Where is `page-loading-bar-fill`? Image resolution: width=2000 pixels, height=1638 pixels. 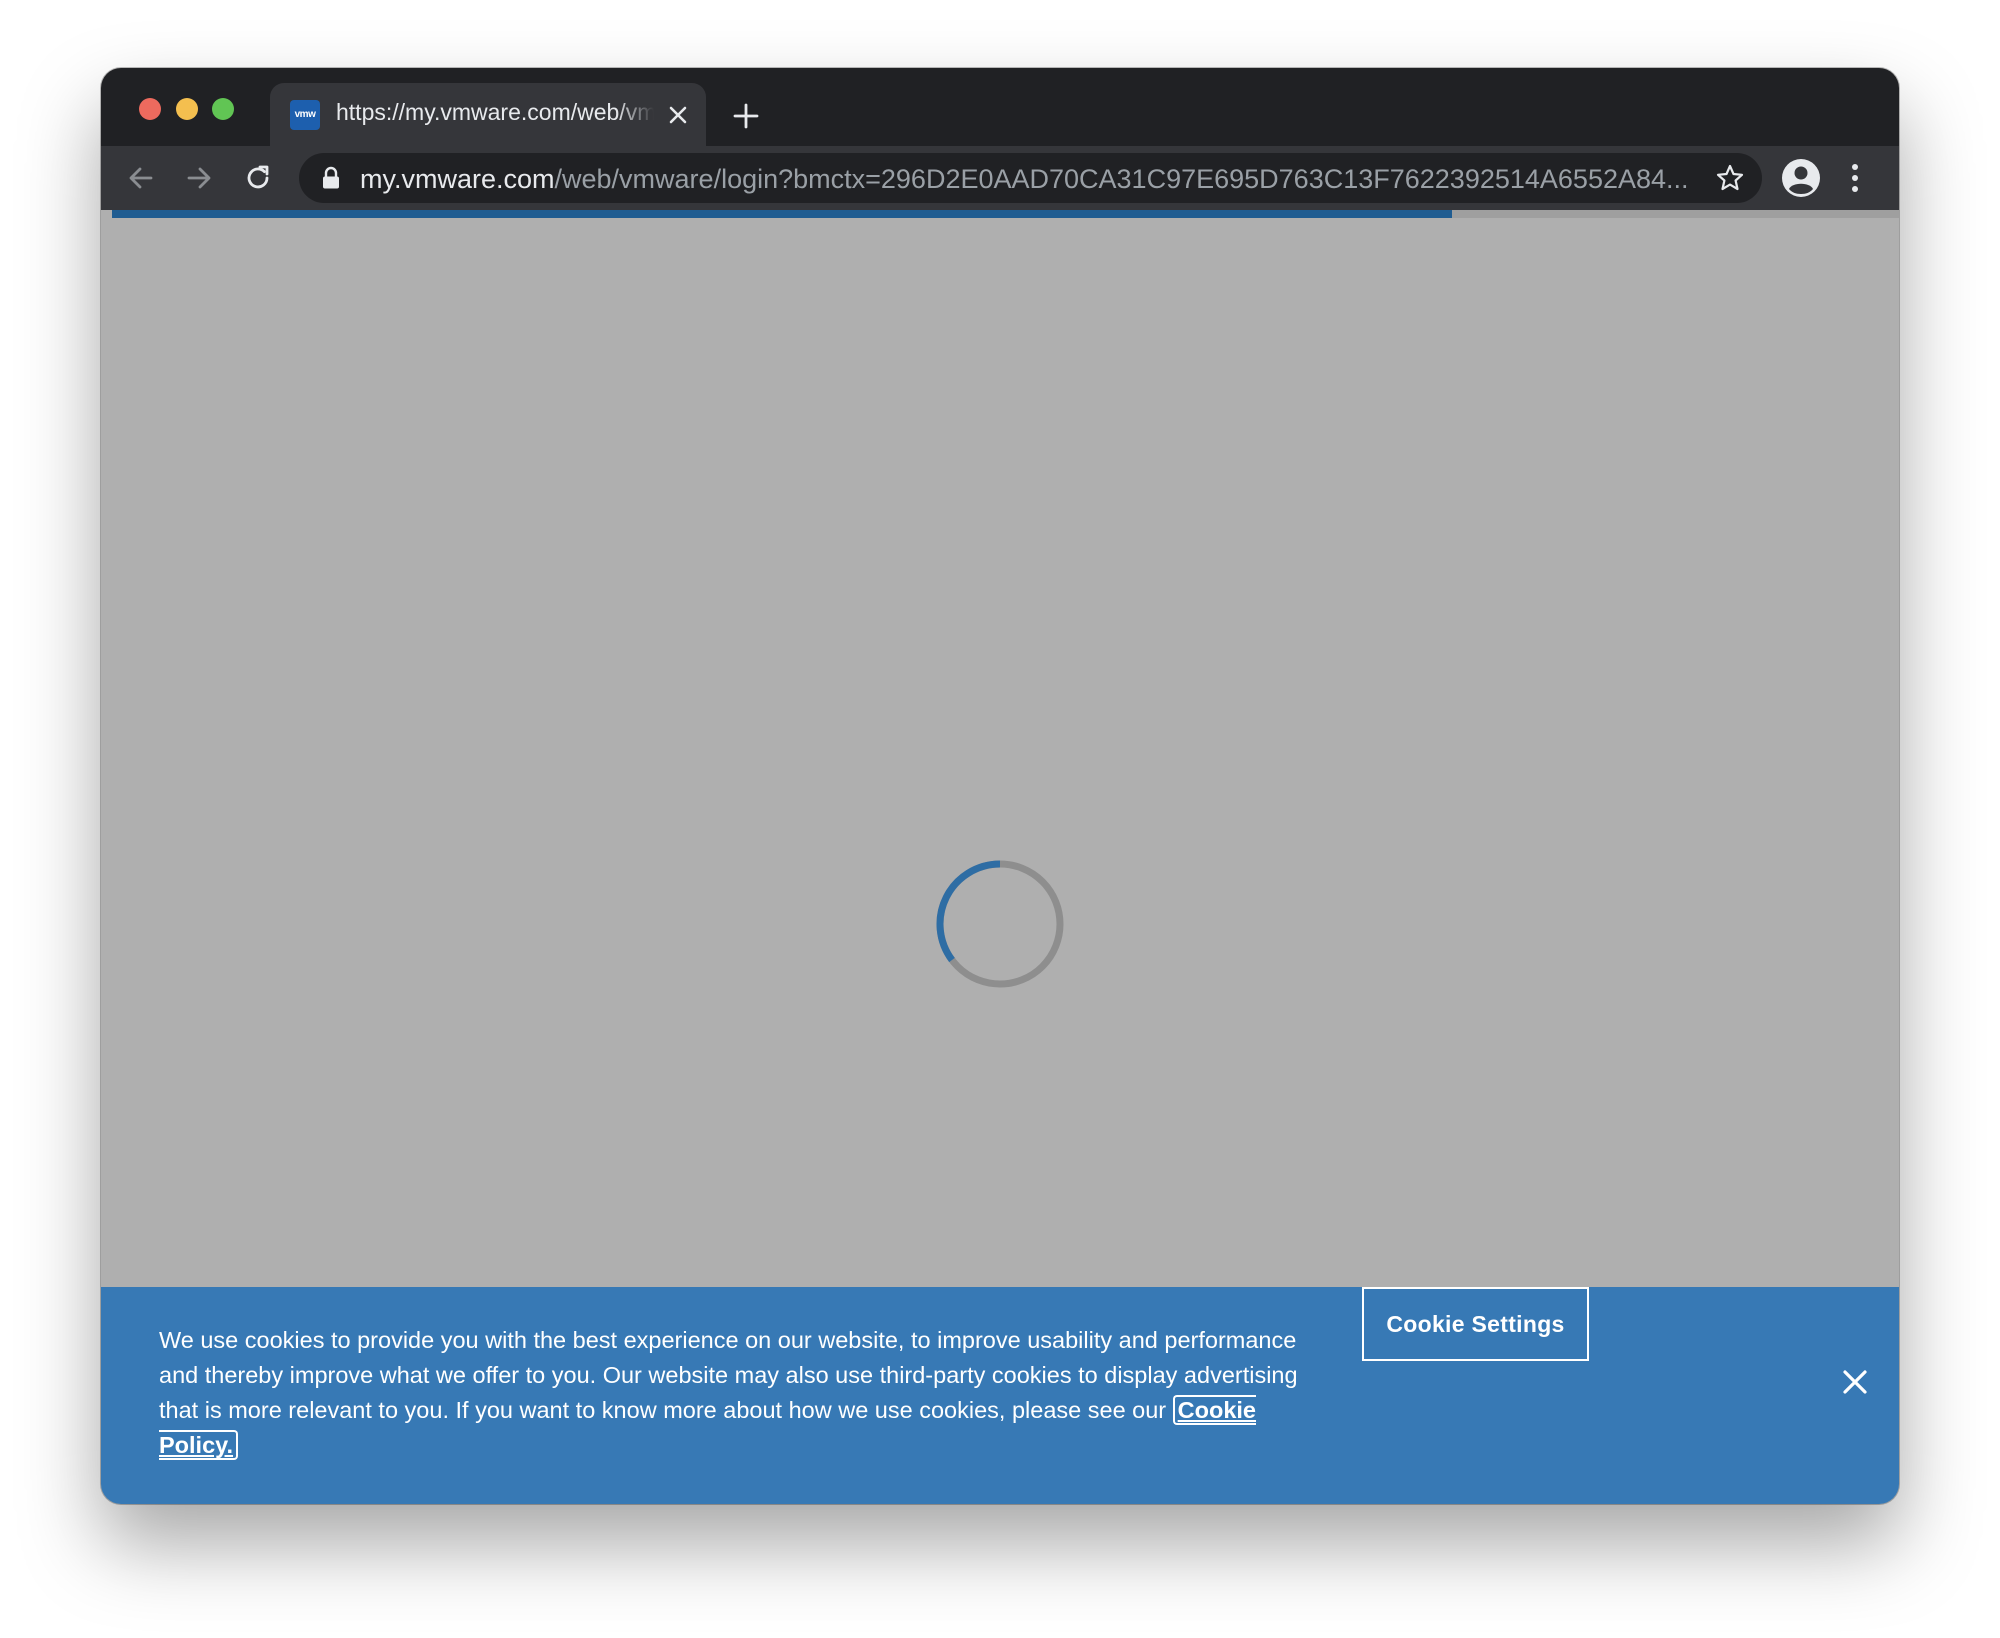
page-loading-bar-fill is located at coordinates (782, 214).